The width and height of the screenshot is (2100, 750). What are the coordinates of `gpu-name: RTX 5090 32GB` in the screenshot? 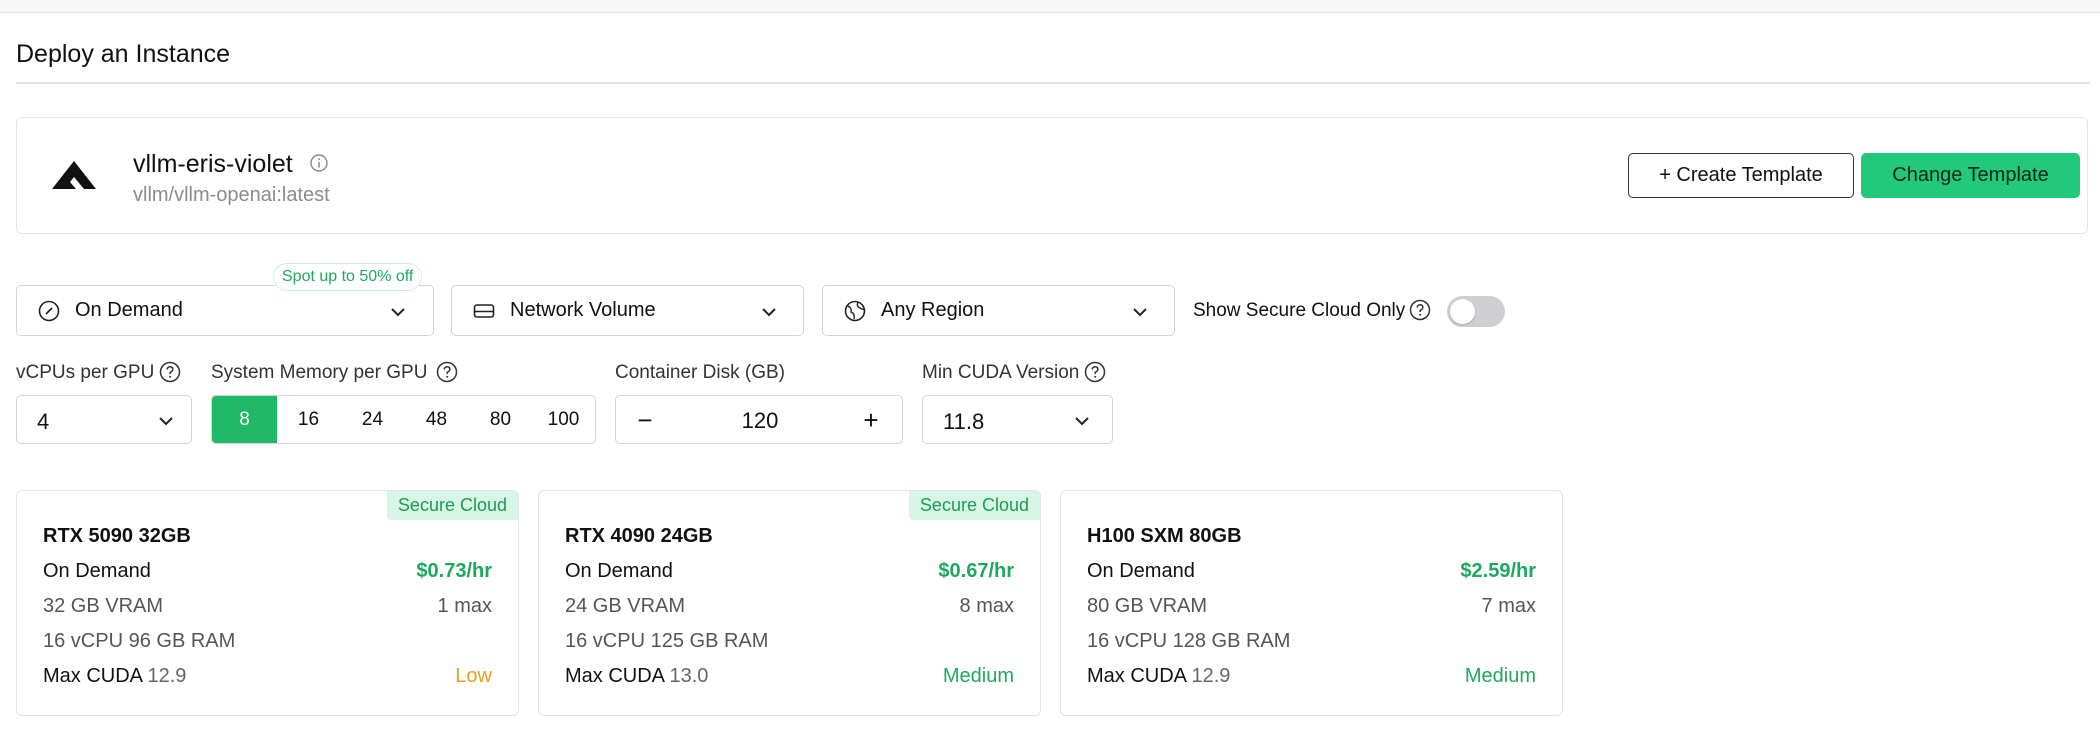 It's located at (117, 536).